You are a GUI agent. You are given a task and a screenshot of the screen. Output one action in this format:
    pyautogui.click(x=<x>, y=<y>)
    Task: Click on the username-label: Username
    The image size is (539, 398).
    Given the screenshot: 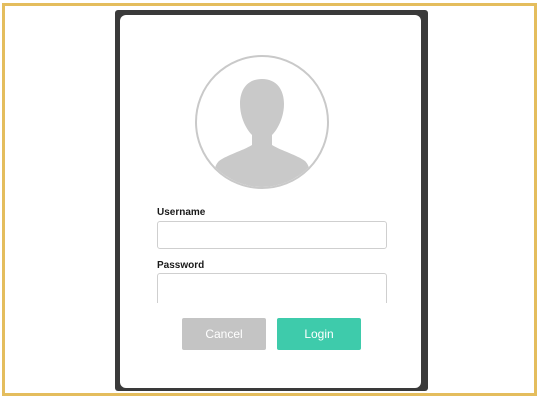 What is the action you would take?
    pyautogui.click(x=181, y=212)
    